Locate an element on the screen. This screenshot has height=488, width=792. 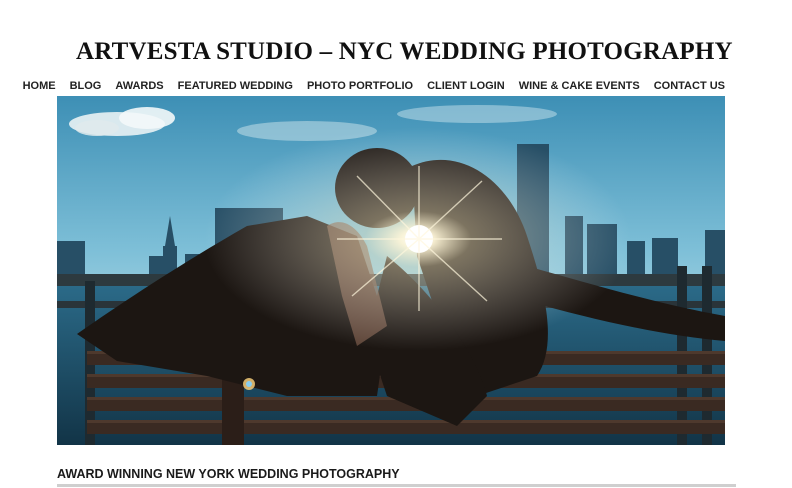
nav-item-awards: AWARDS is located at coordinates (139, 86).